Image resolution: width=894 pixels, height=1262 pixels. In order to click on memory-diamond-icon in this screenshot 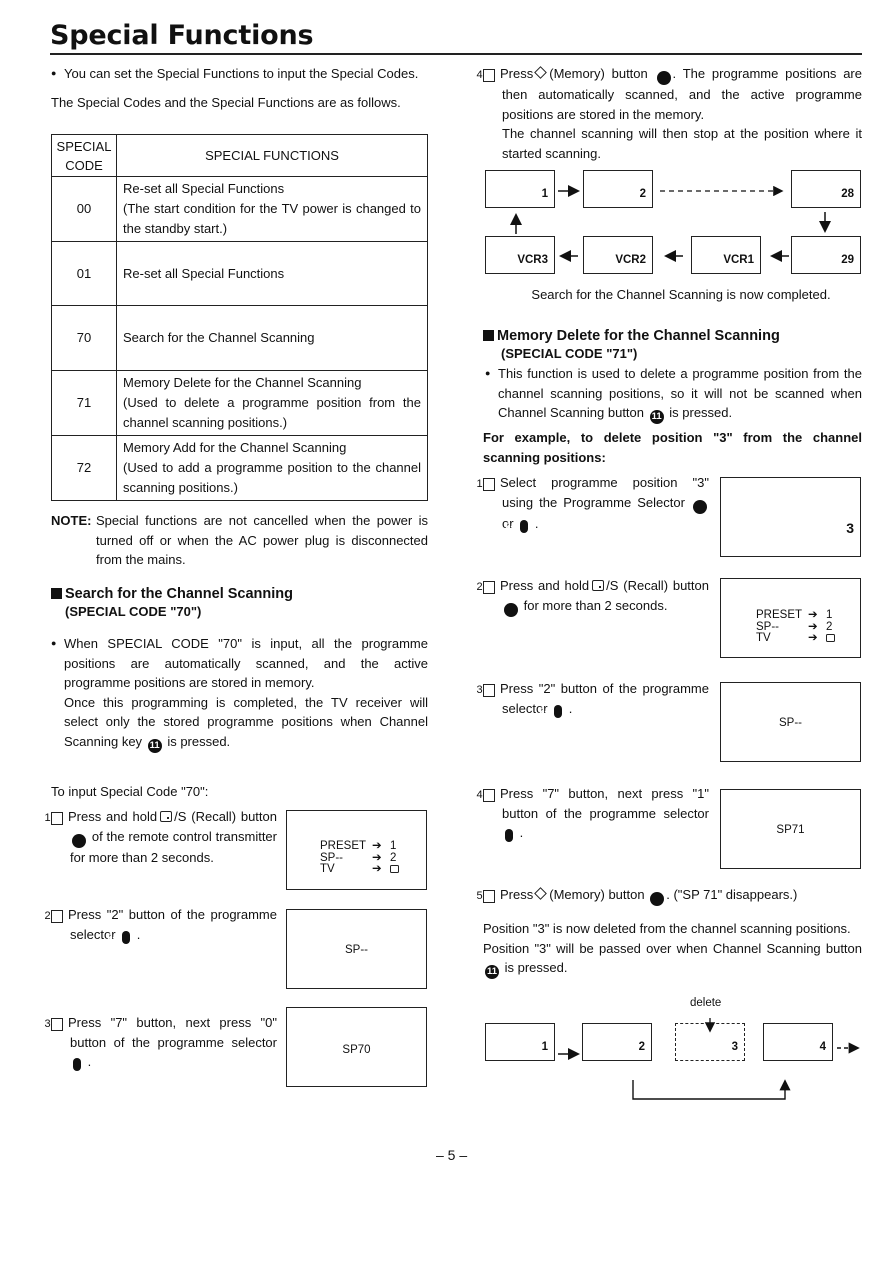, I will do `click(541, 893)`.